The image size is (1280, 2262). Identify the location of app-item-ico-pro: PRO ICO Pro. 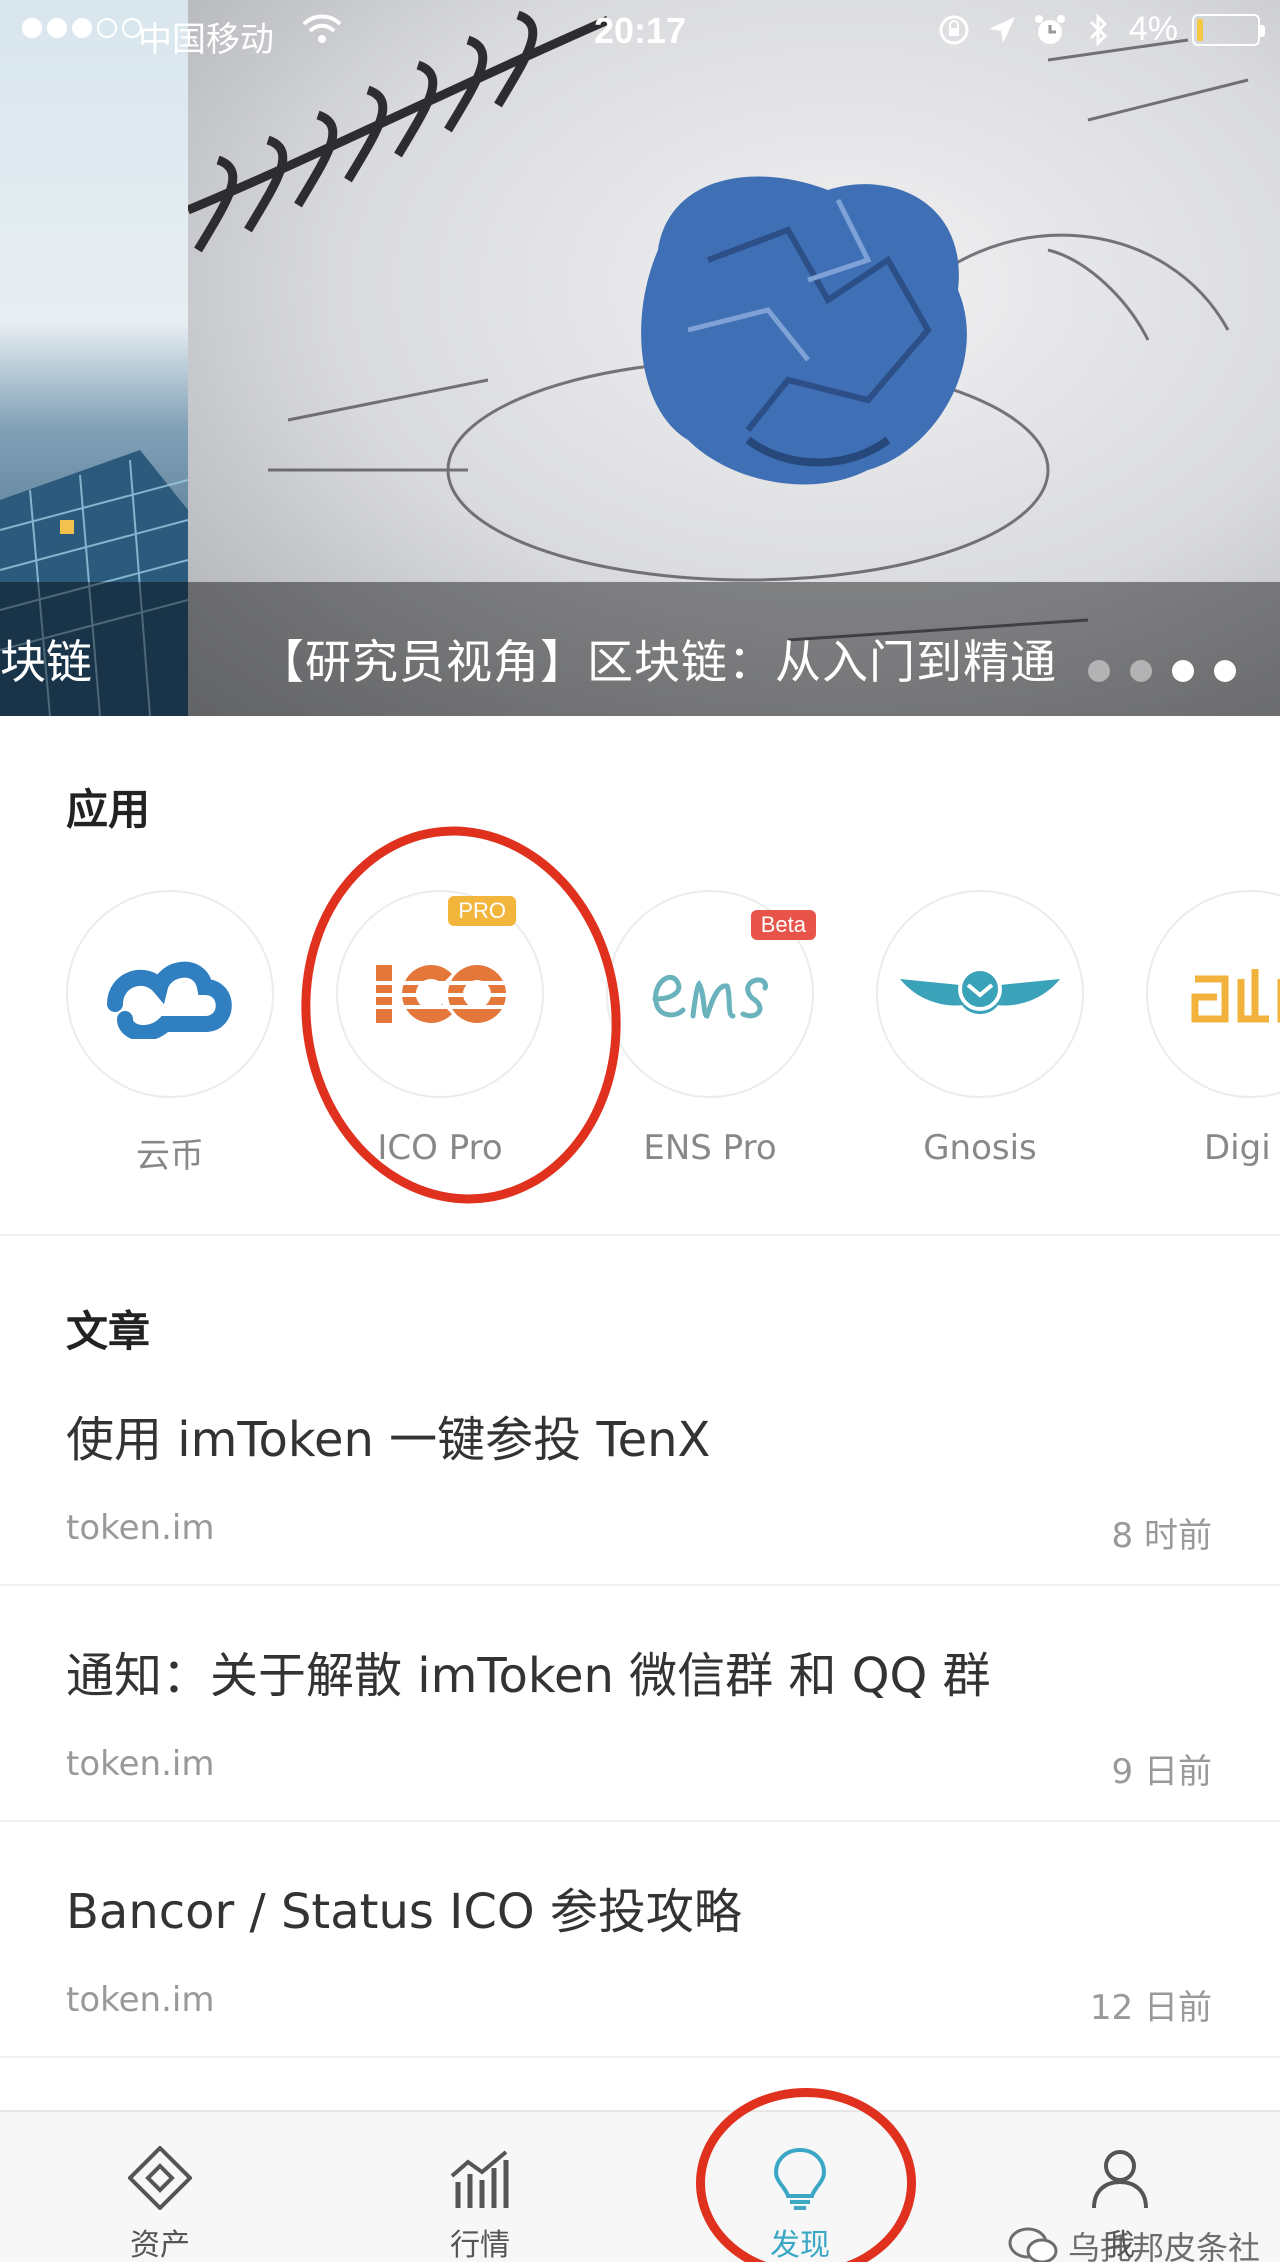
(440, 1029).